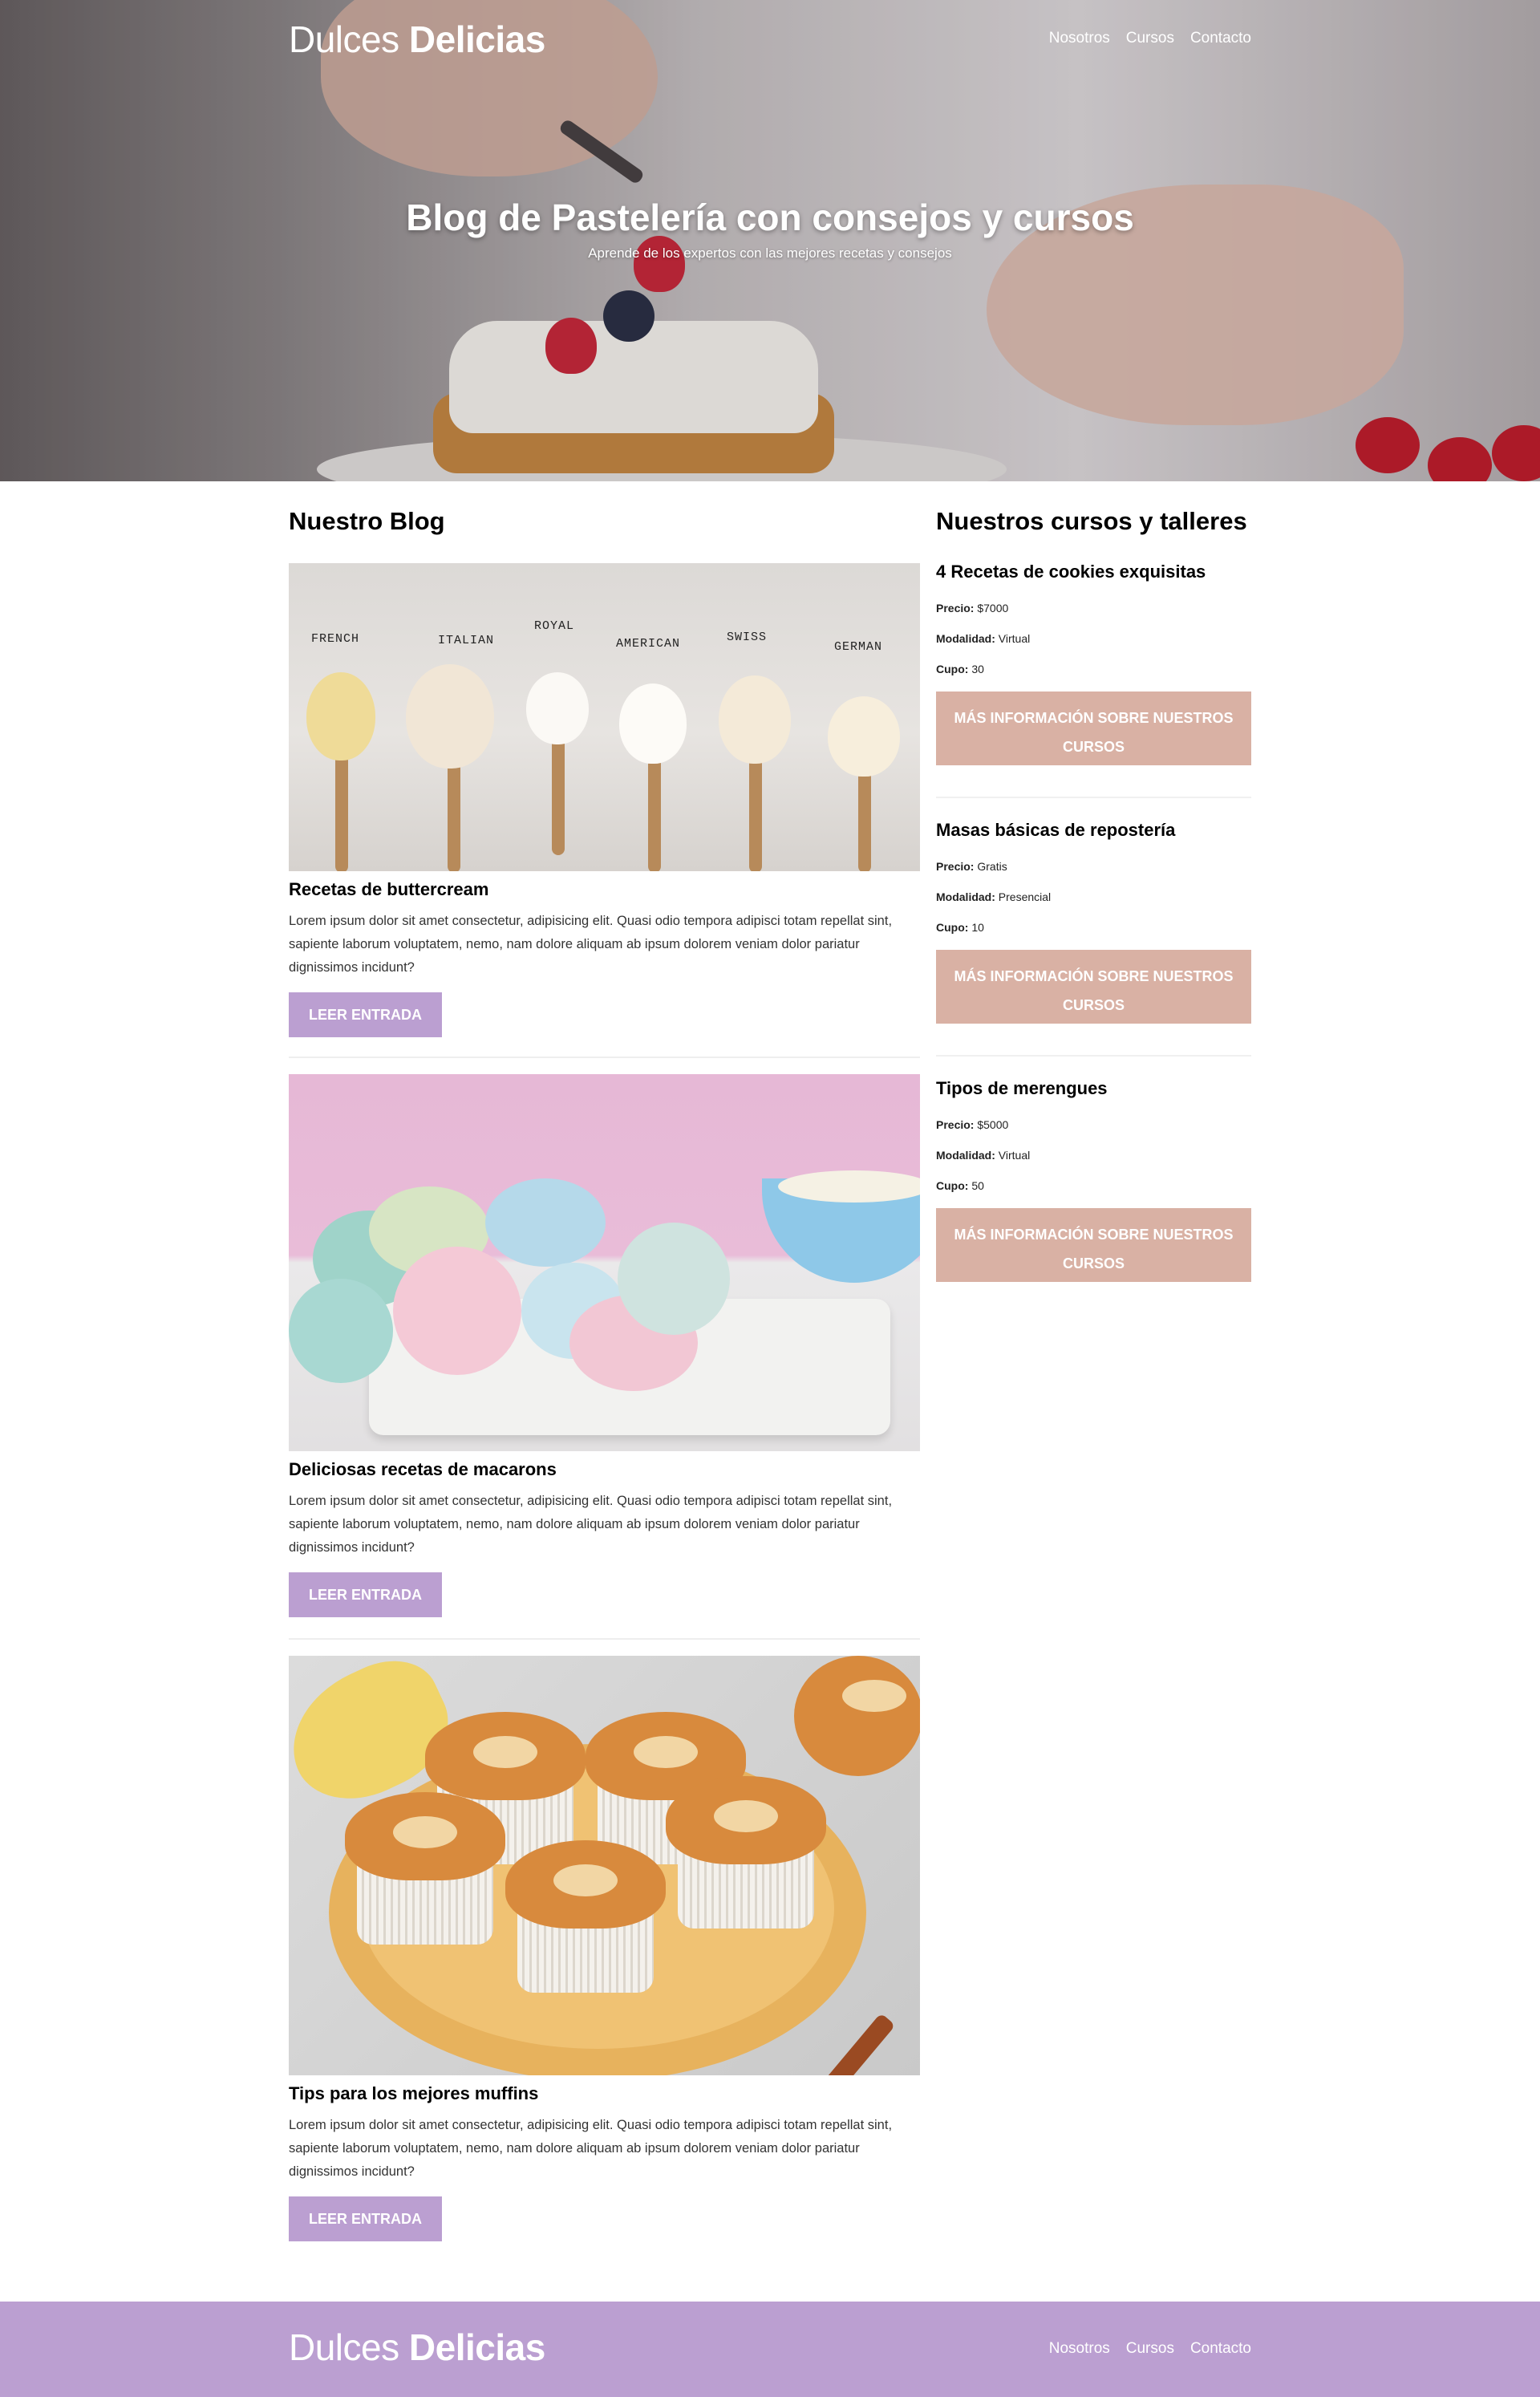 The image size is (1540, 2397). What do you see at coordinates (960, 927) in the screenshot?
I see `course-slots: Cupo: 10` at bounding box center [960, 927].